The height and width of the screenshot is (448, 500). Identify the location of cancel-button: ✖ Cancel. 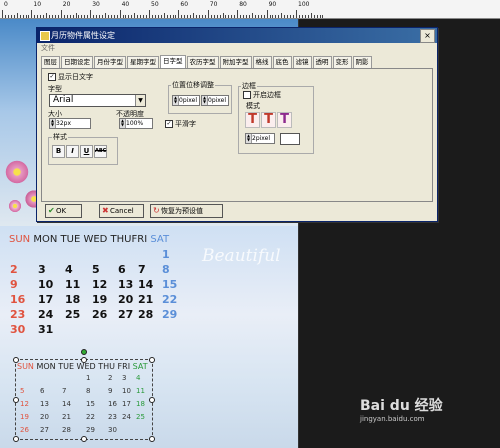
(121, 211).